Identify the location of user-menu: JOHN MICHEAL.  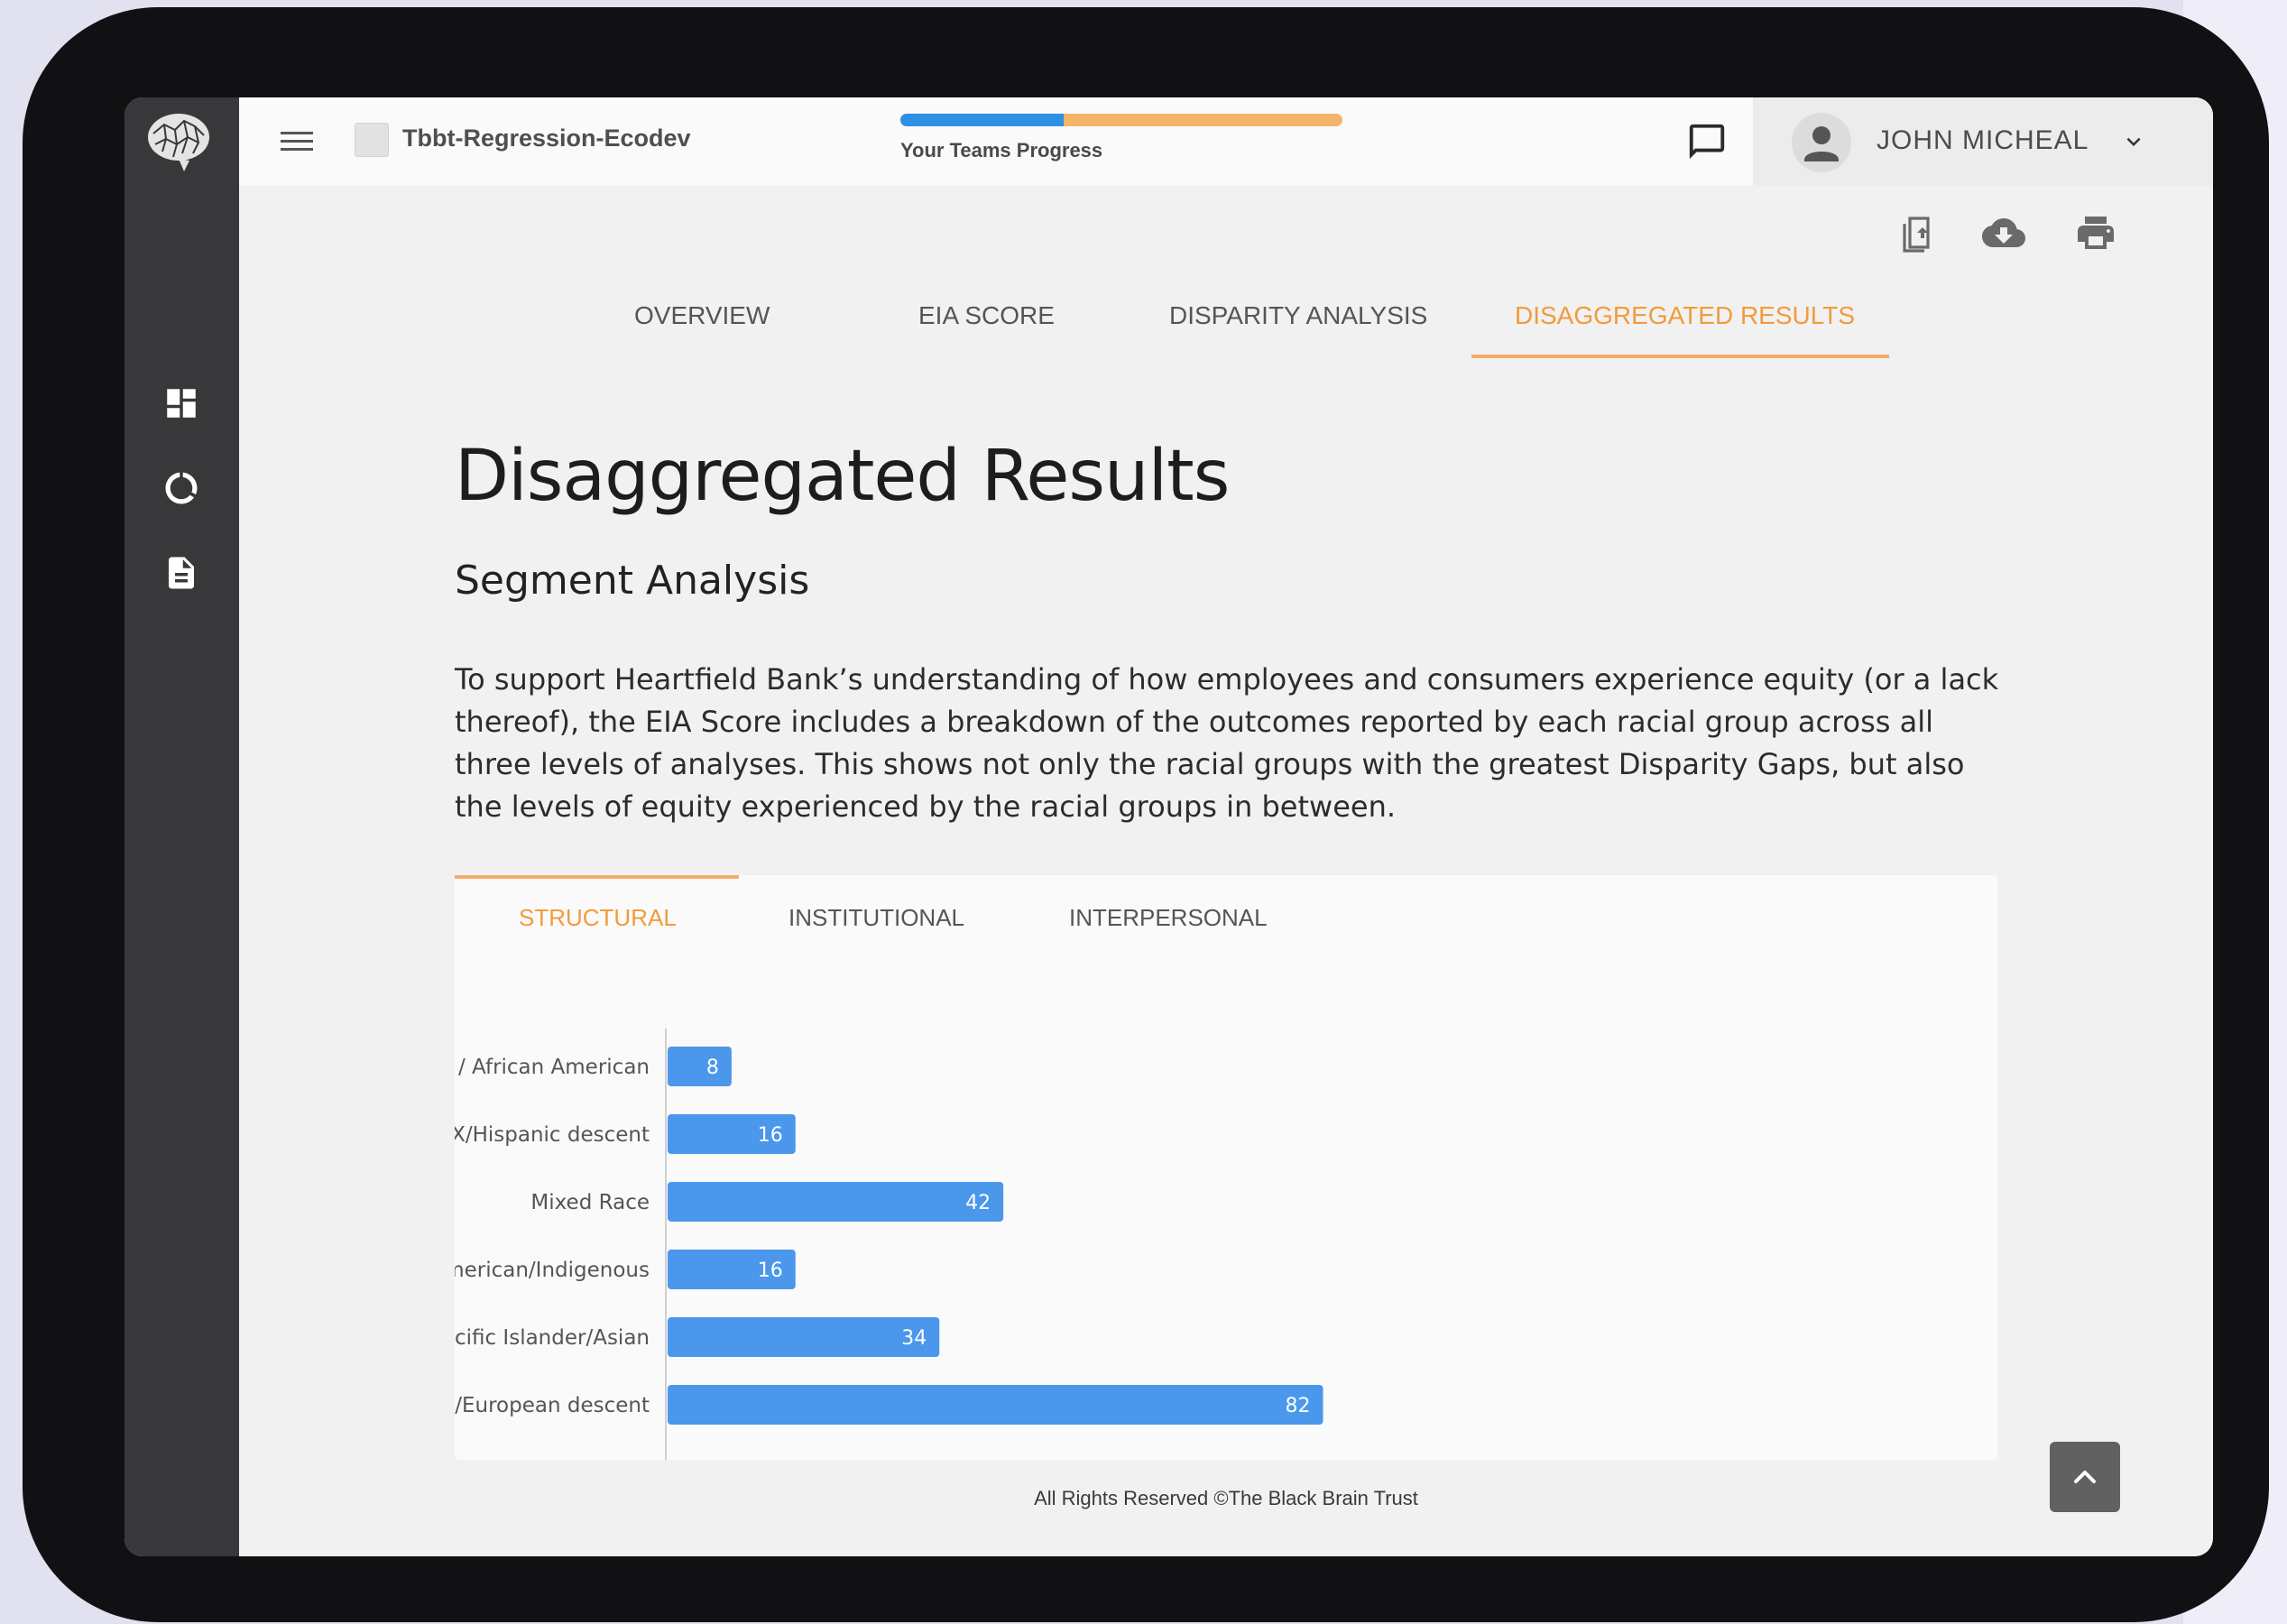
(1983, 141).